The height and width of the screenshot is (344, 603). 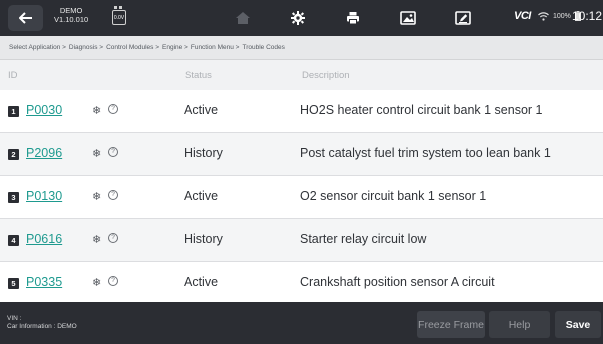 What do you see at coordinates (118, 7) in the screenshot?
I see `battery-terminals-icon` at bounding box center [118, 7].